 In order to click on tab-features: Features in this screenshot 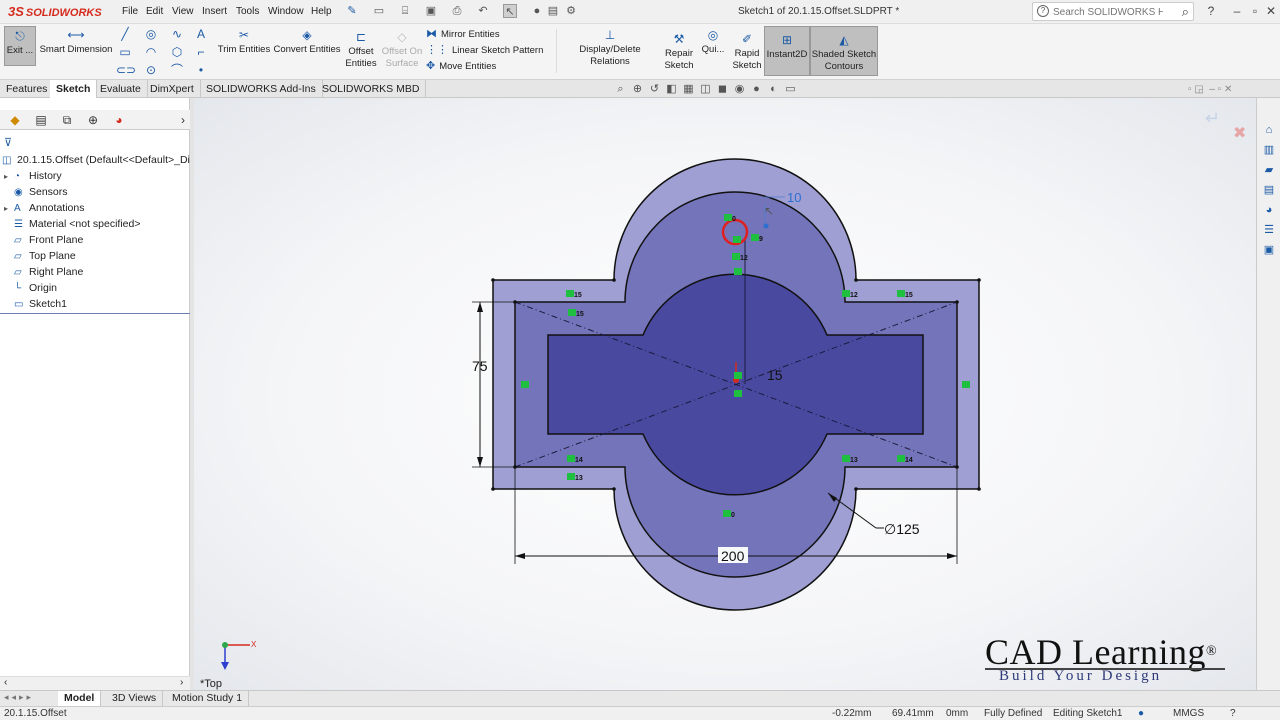, I will do `click(27, 89)`.